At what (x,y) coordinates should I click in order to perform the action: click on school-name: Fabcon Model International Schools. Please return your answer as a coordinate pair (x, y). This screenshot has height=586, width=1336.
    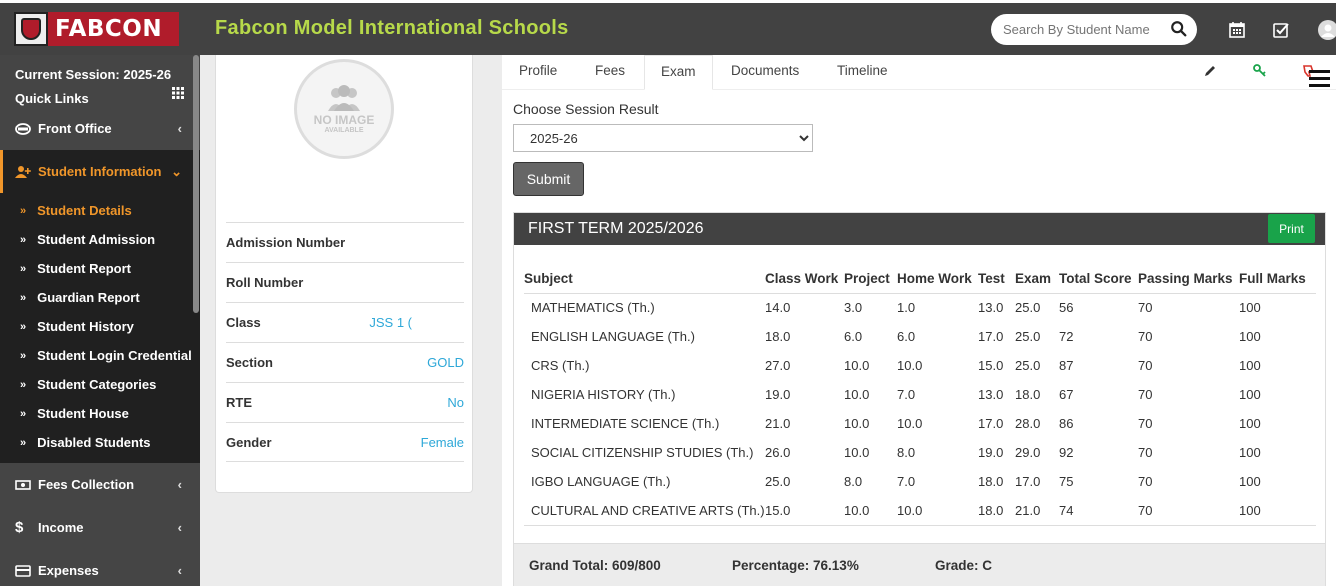
    Looking at the image, I should click on (392, 28).